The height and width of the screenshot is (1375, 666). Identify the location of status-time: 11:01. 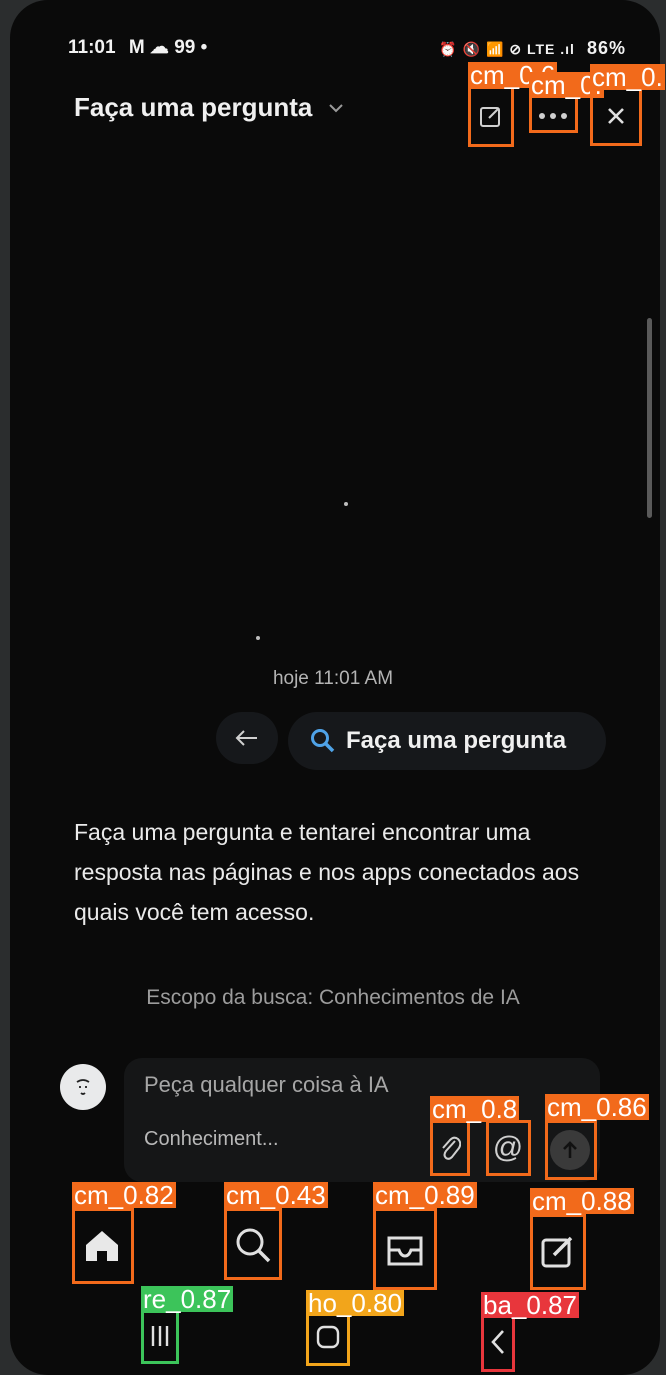
(92, 47).